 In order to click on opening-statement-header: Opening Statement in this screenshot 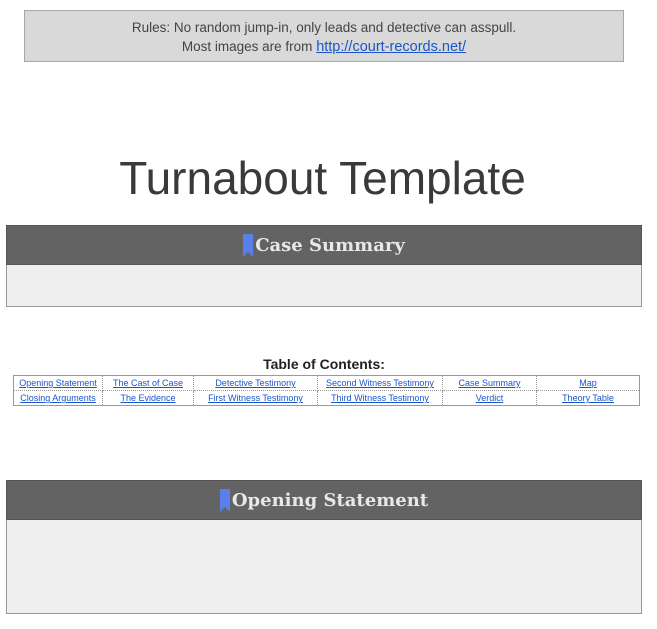, I will do `click(324, 500)`.